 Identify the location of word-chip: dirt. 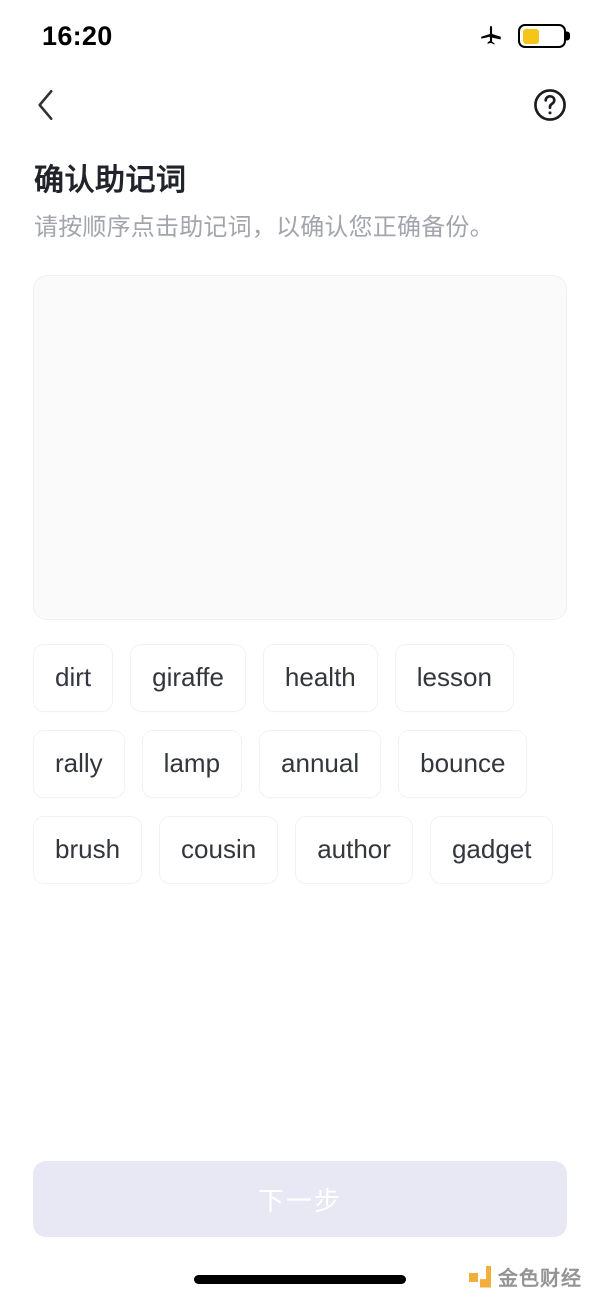
(73, 677).